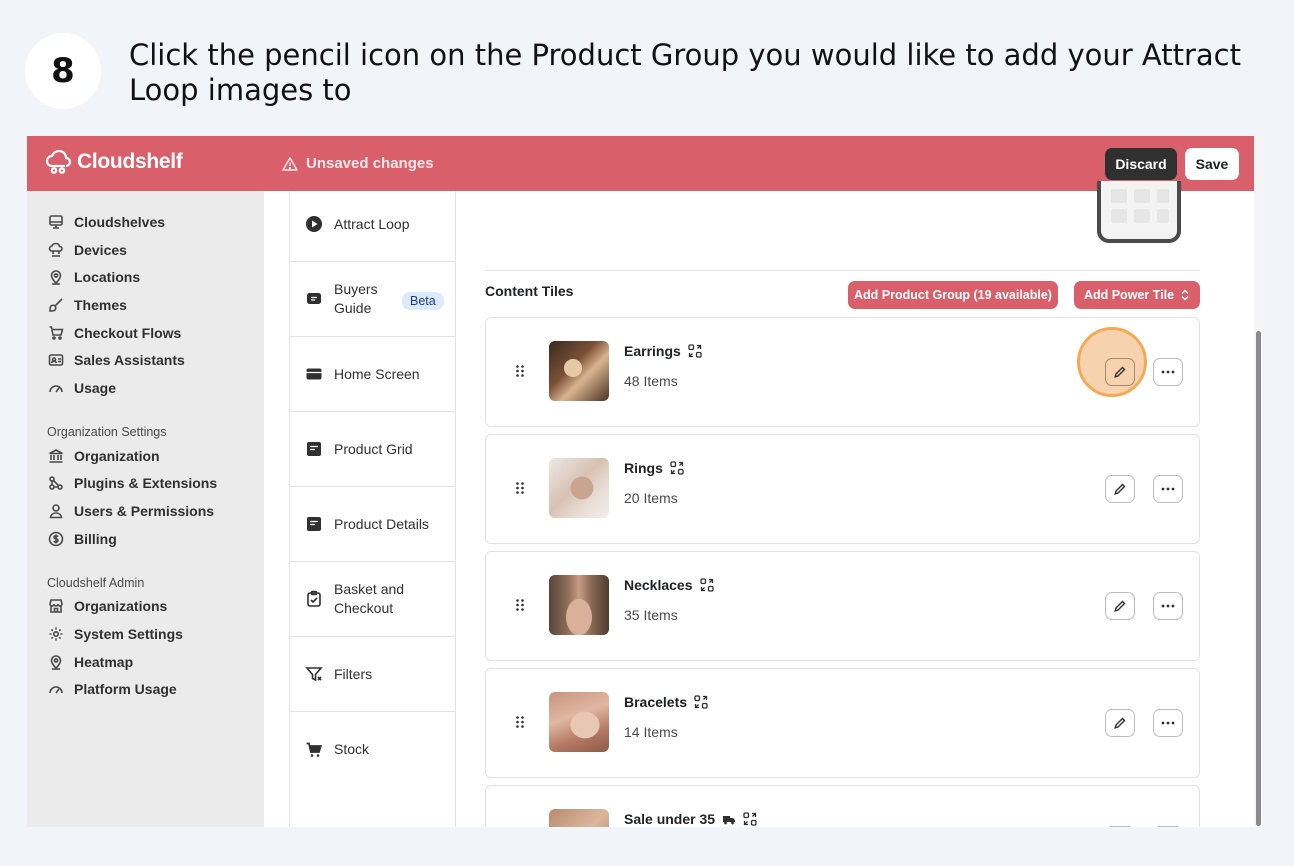 This screenshot has width=1294, height=866. Describe the element at coordinates (290, 163) in the screenshot. I see `warning-icon` at that location.